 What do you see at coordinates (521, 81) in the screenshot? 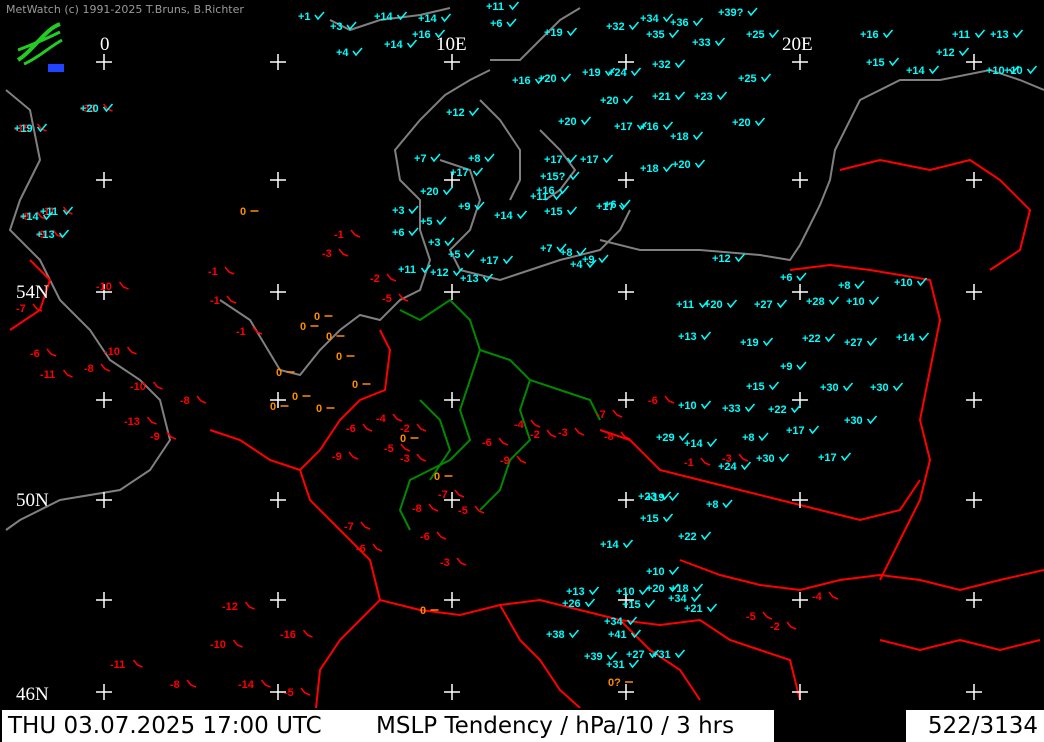
I see `tendency-value: +16` at bounding box center [521, 81].